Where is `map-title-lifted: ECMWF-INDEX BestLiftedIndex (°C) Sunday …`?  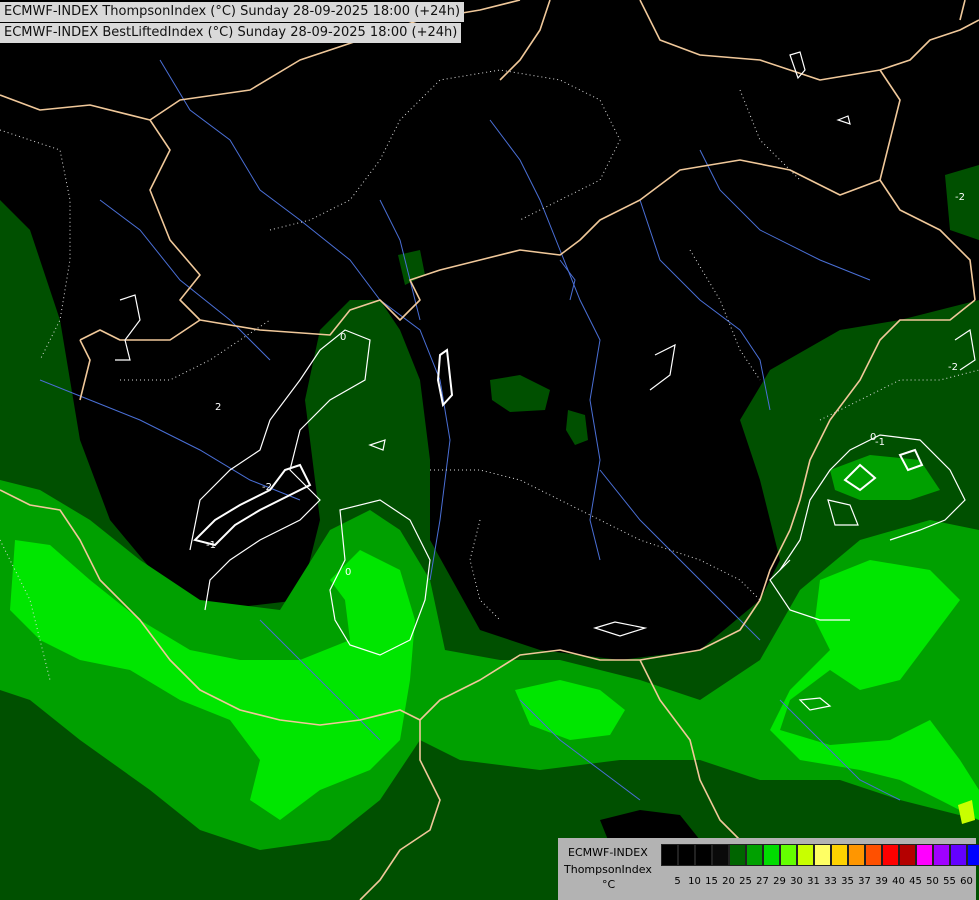
map-title-lifted: ECMWF-INDEX BestLiftedIndex (°C) Sunday … is located at coordinates (231, 33).